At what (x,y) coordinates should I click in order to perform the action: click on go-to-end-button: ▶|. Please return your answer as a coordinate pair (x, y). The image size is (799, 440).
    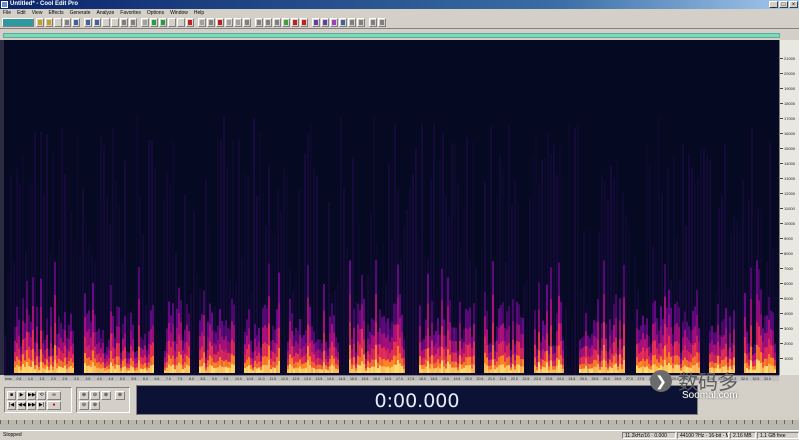
    Looking at the image, I should click on (41, 405).